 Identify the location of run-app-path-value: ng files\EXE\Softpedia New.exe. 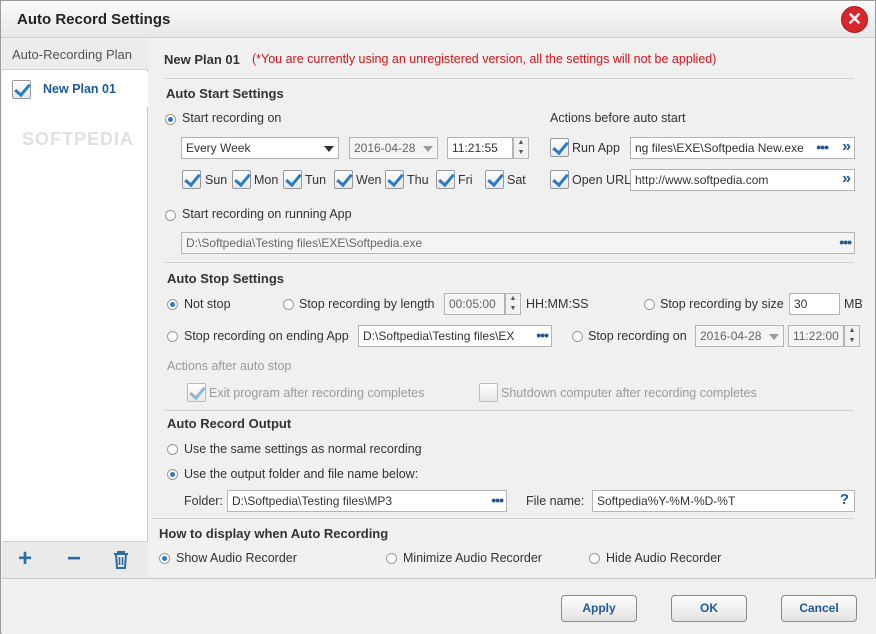
(719, 148).